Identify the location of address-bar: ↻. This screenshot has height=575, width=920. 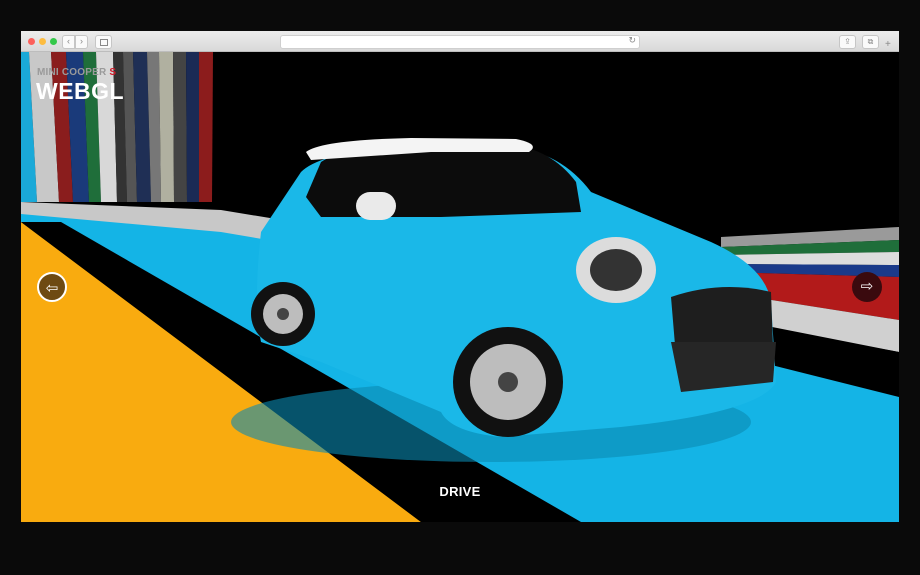
(460, 42).